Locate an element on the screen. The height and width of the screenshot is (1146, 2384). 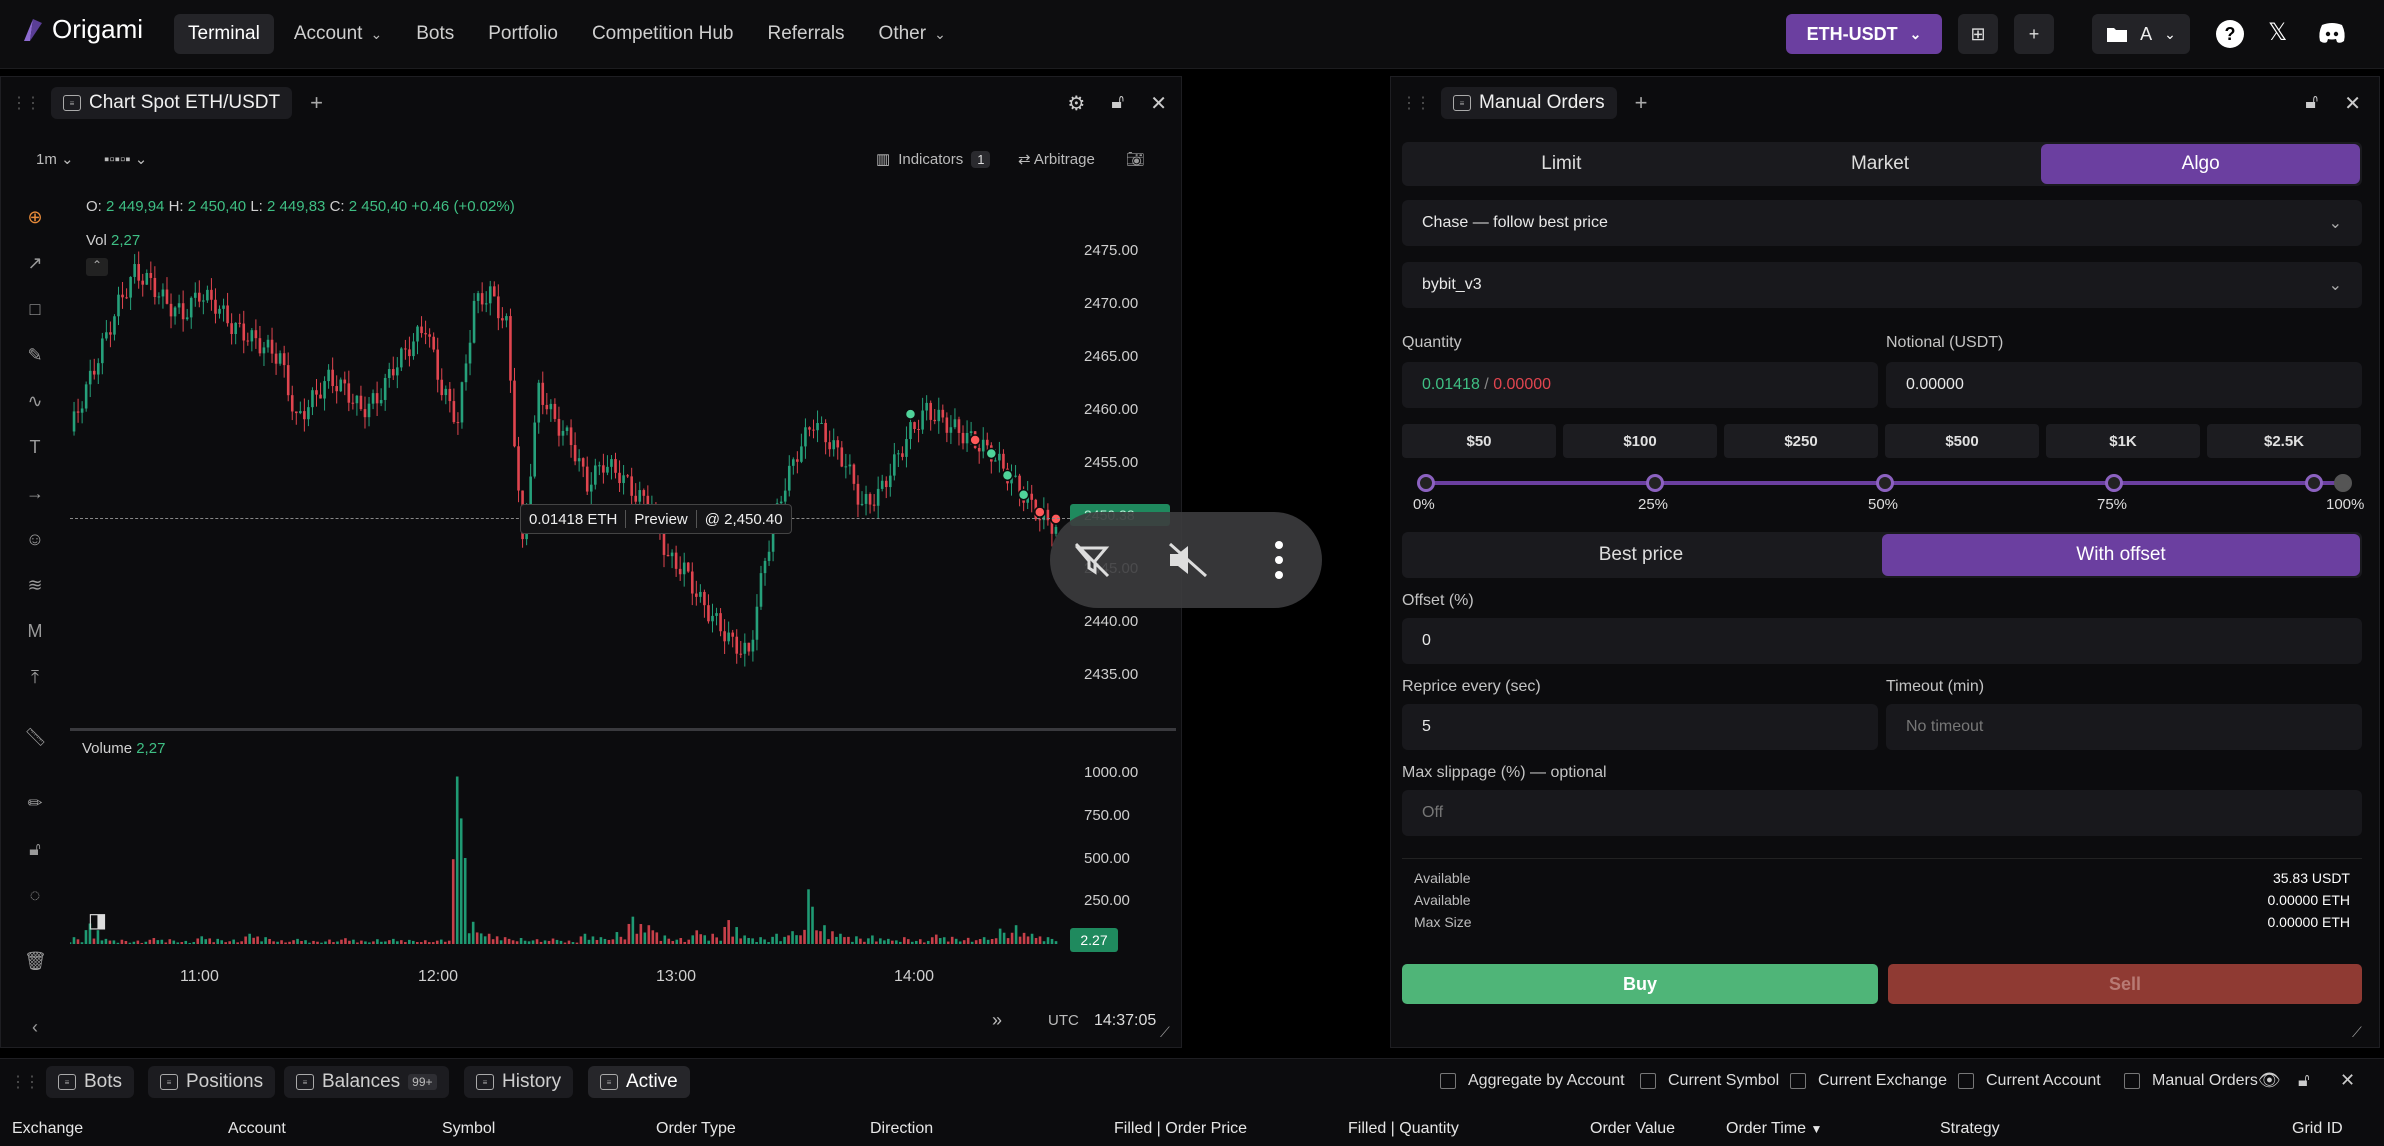
lock-drawings-icon: 🔓︎ is located at coordinates (35, 849).